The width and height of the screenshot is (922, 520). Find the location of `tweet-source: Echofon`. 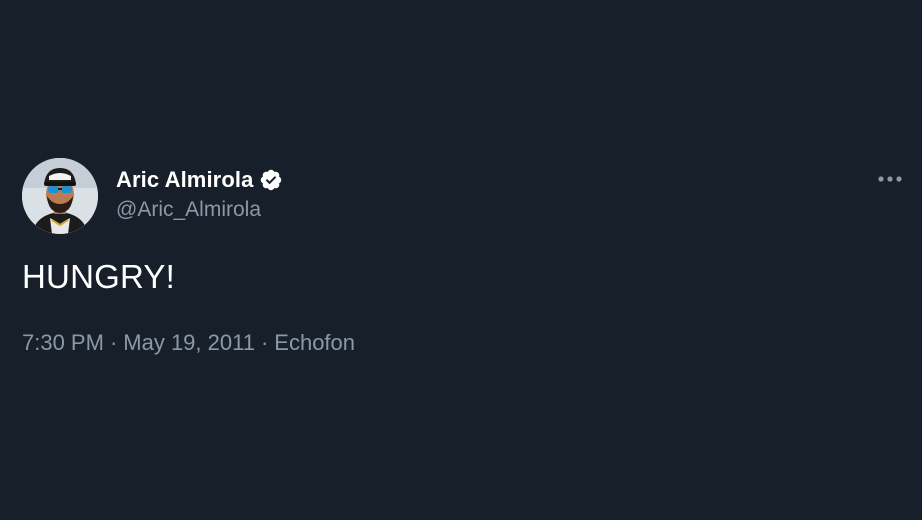

tweet-source: Echofon is located at coordinates (315, 342).